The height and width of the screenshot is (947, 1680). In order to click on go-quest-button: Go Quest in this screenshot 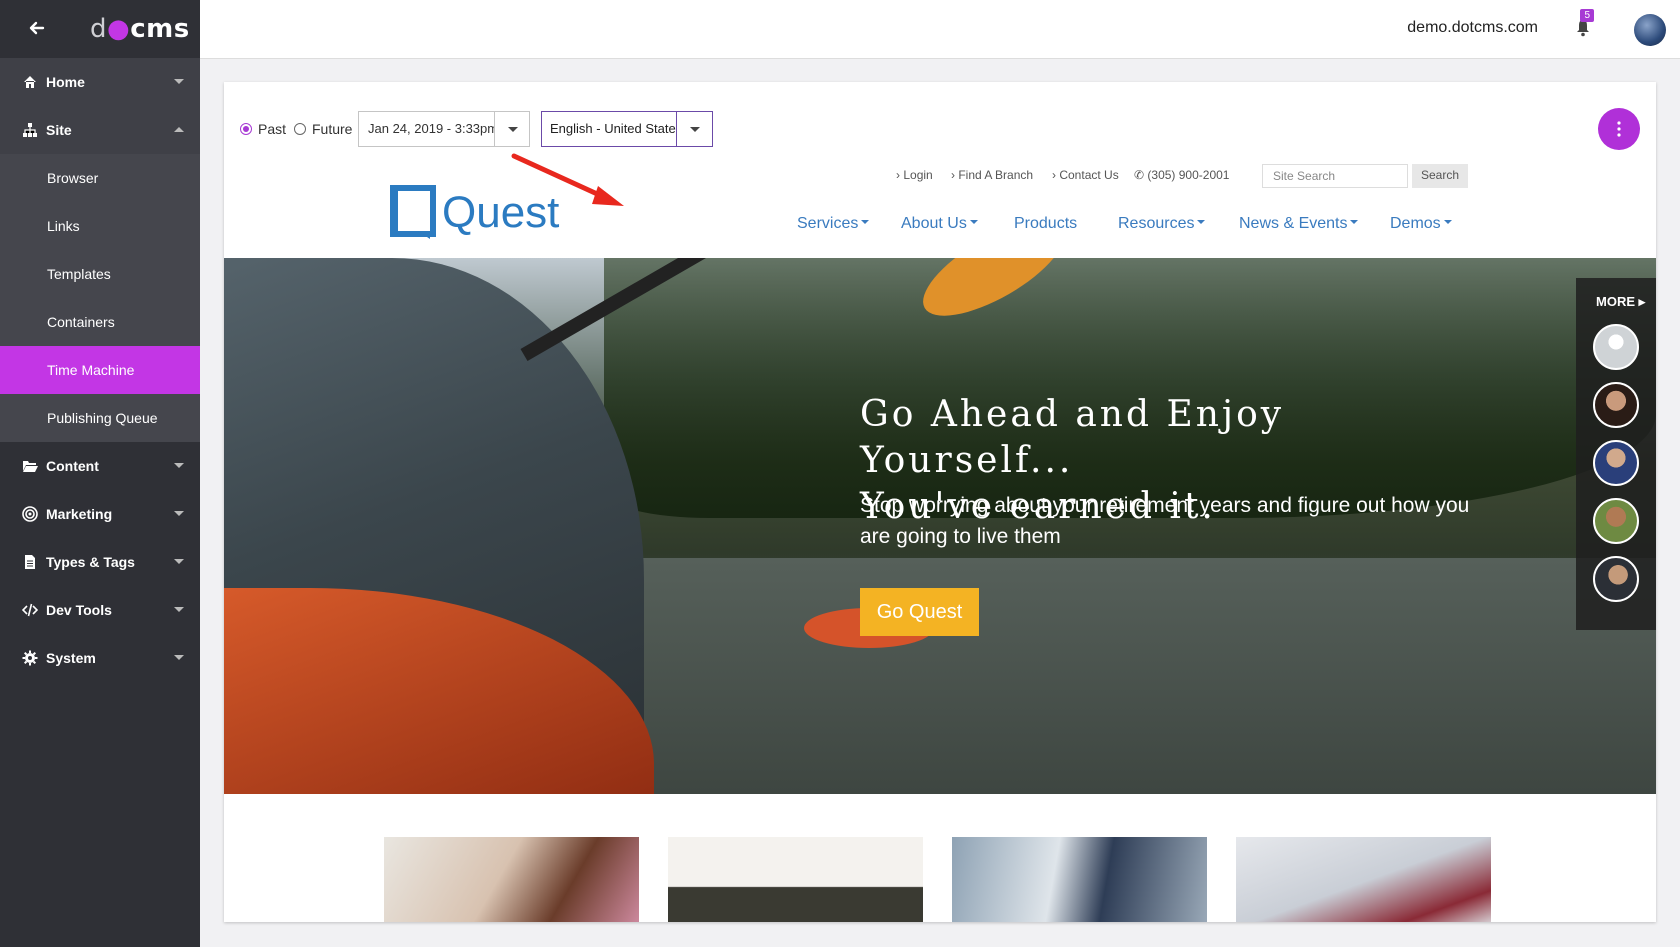, I will do `click(919, 612)`.